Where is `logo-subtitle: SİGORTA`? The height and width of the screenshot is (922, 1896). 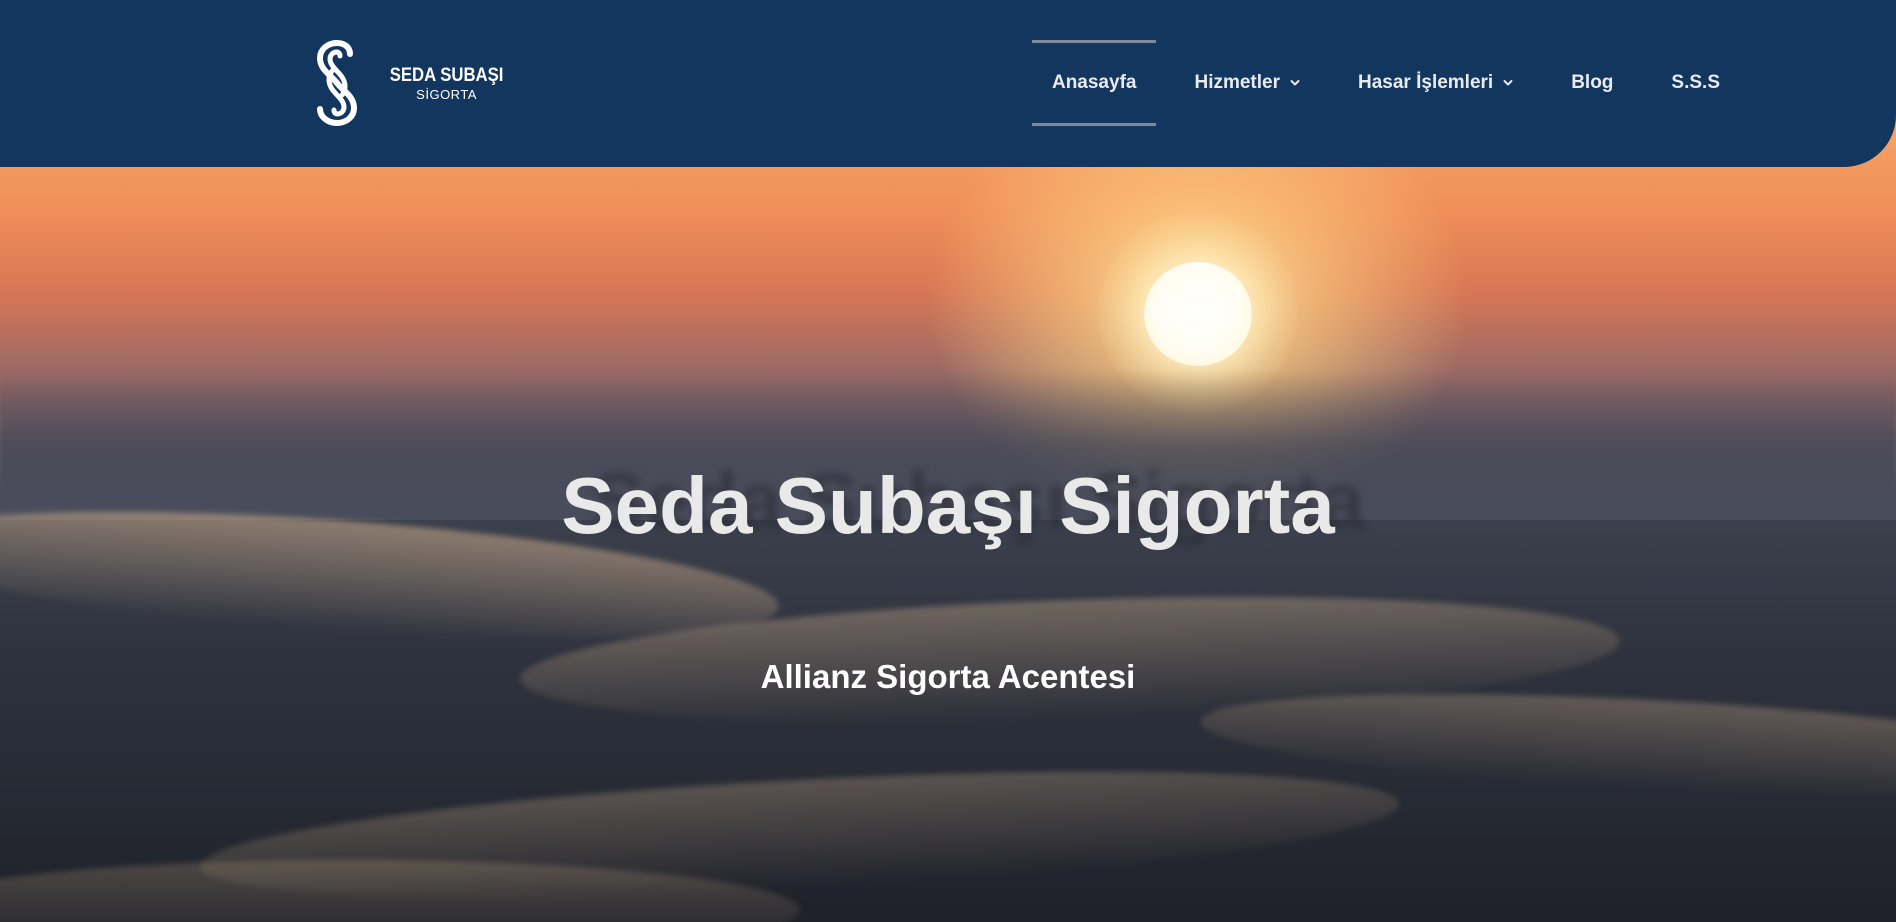 logo-subtitle: SİGORTA is located at coordinates (446, 94).